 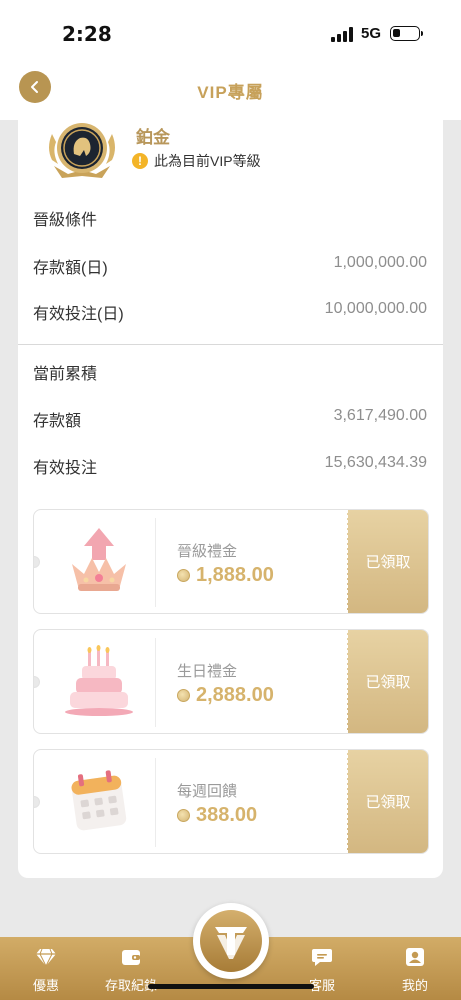 I want to click on status-time: 2:28, so click(x=87, y=34).